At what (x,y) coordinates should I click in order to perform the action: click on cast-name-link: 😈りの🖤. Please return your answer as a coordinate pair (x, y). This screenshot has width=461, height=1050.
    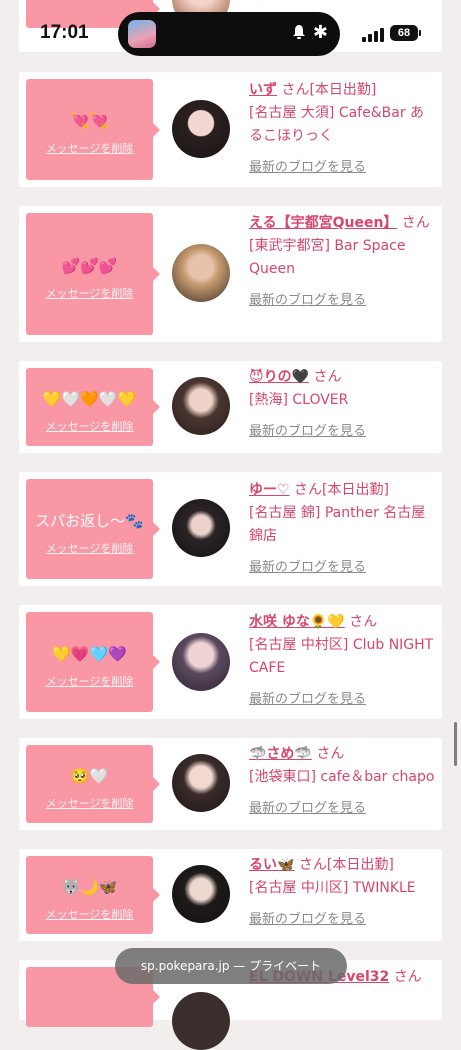
    Looking at the image, I should click on (279, 377).